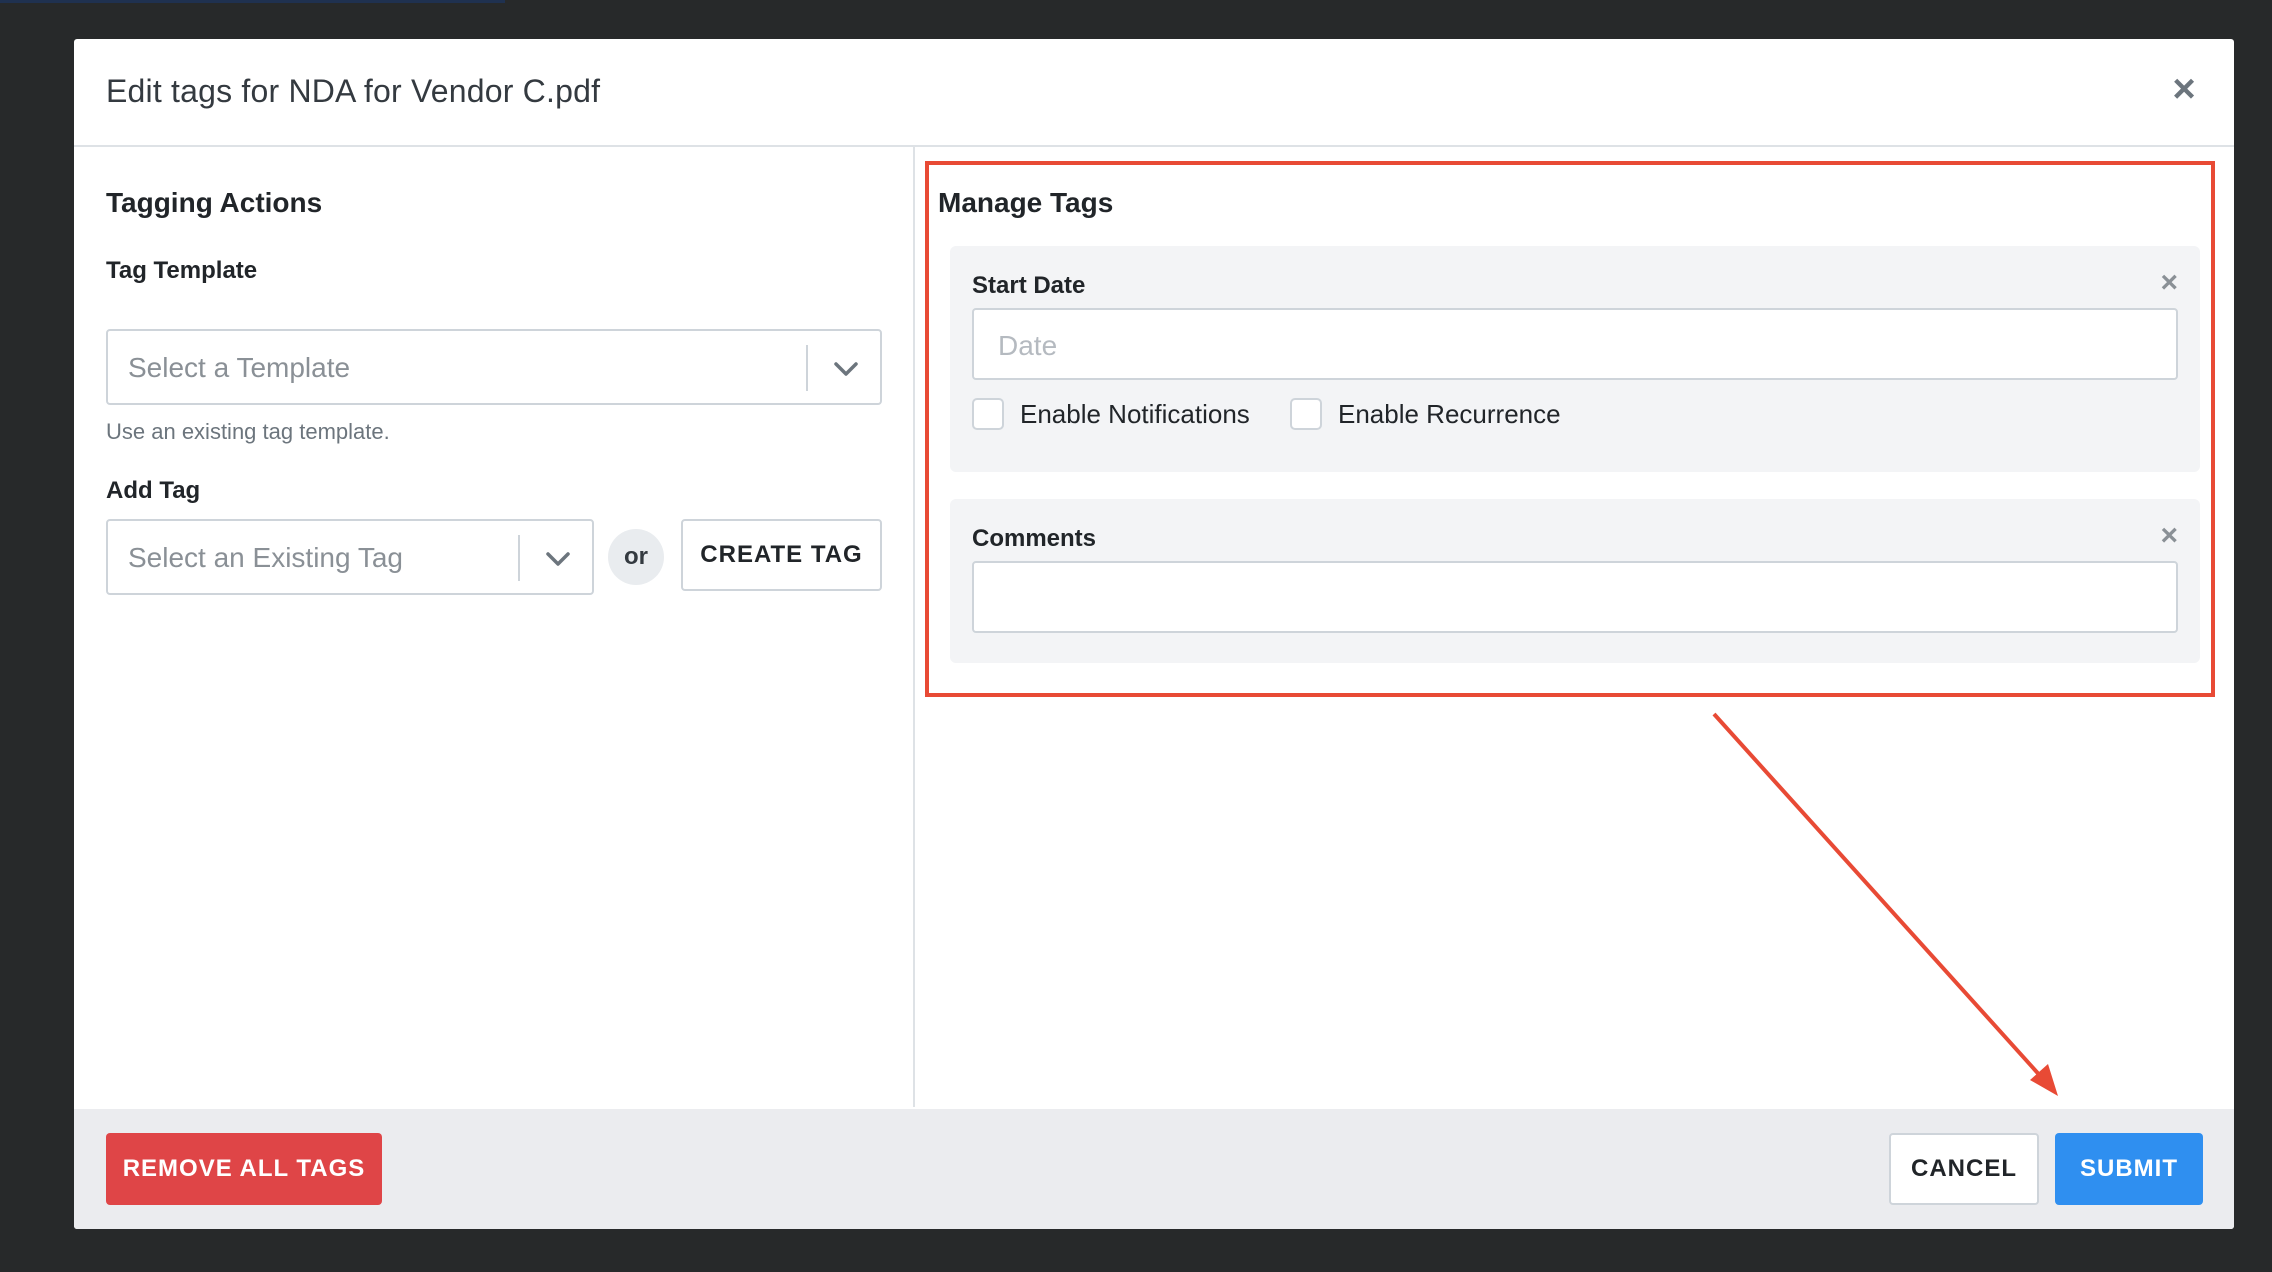 This screenshot has width=2272, height=1272. I want to click on remove-start-date-icon: ×, so click(2169, 283).